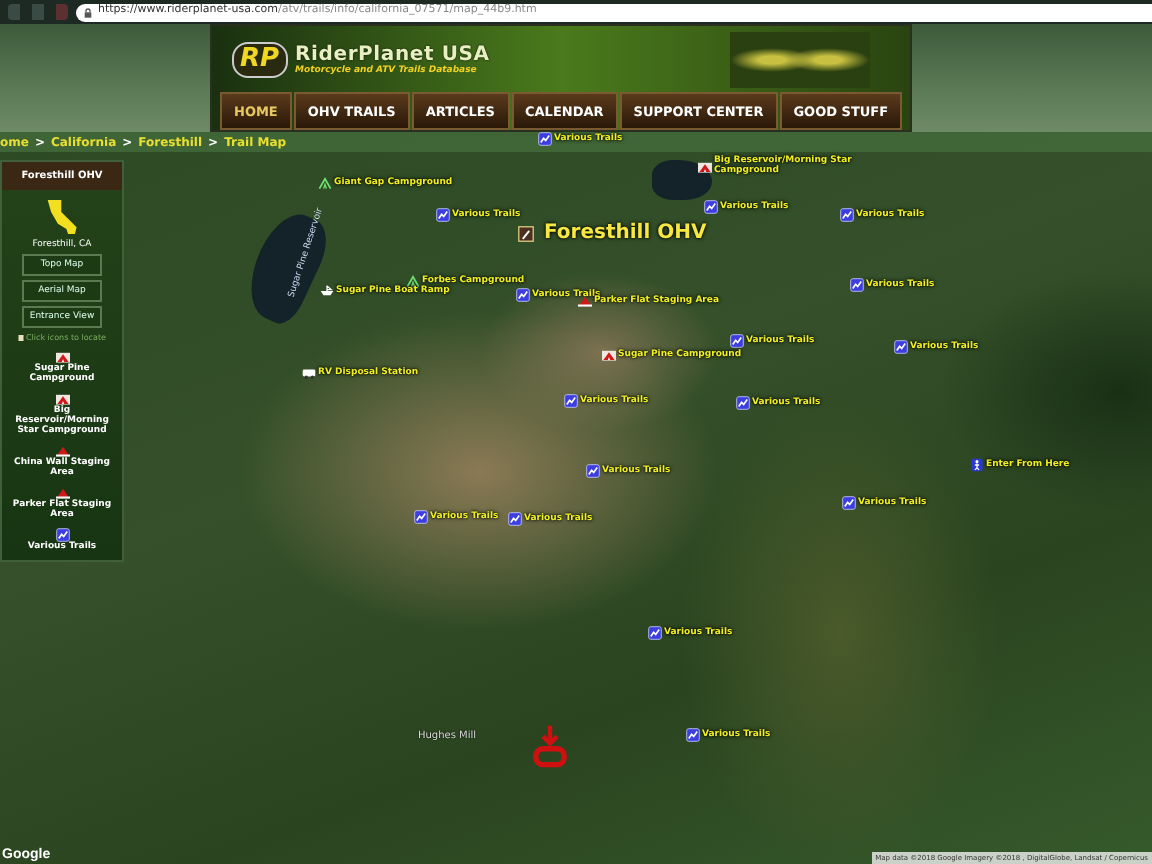 The height and width of the screenshot is (864, 1152). What do you see at coordinates (21, 337) in the screenshot?
I see `note-icon` at bounding box center [21, 337].